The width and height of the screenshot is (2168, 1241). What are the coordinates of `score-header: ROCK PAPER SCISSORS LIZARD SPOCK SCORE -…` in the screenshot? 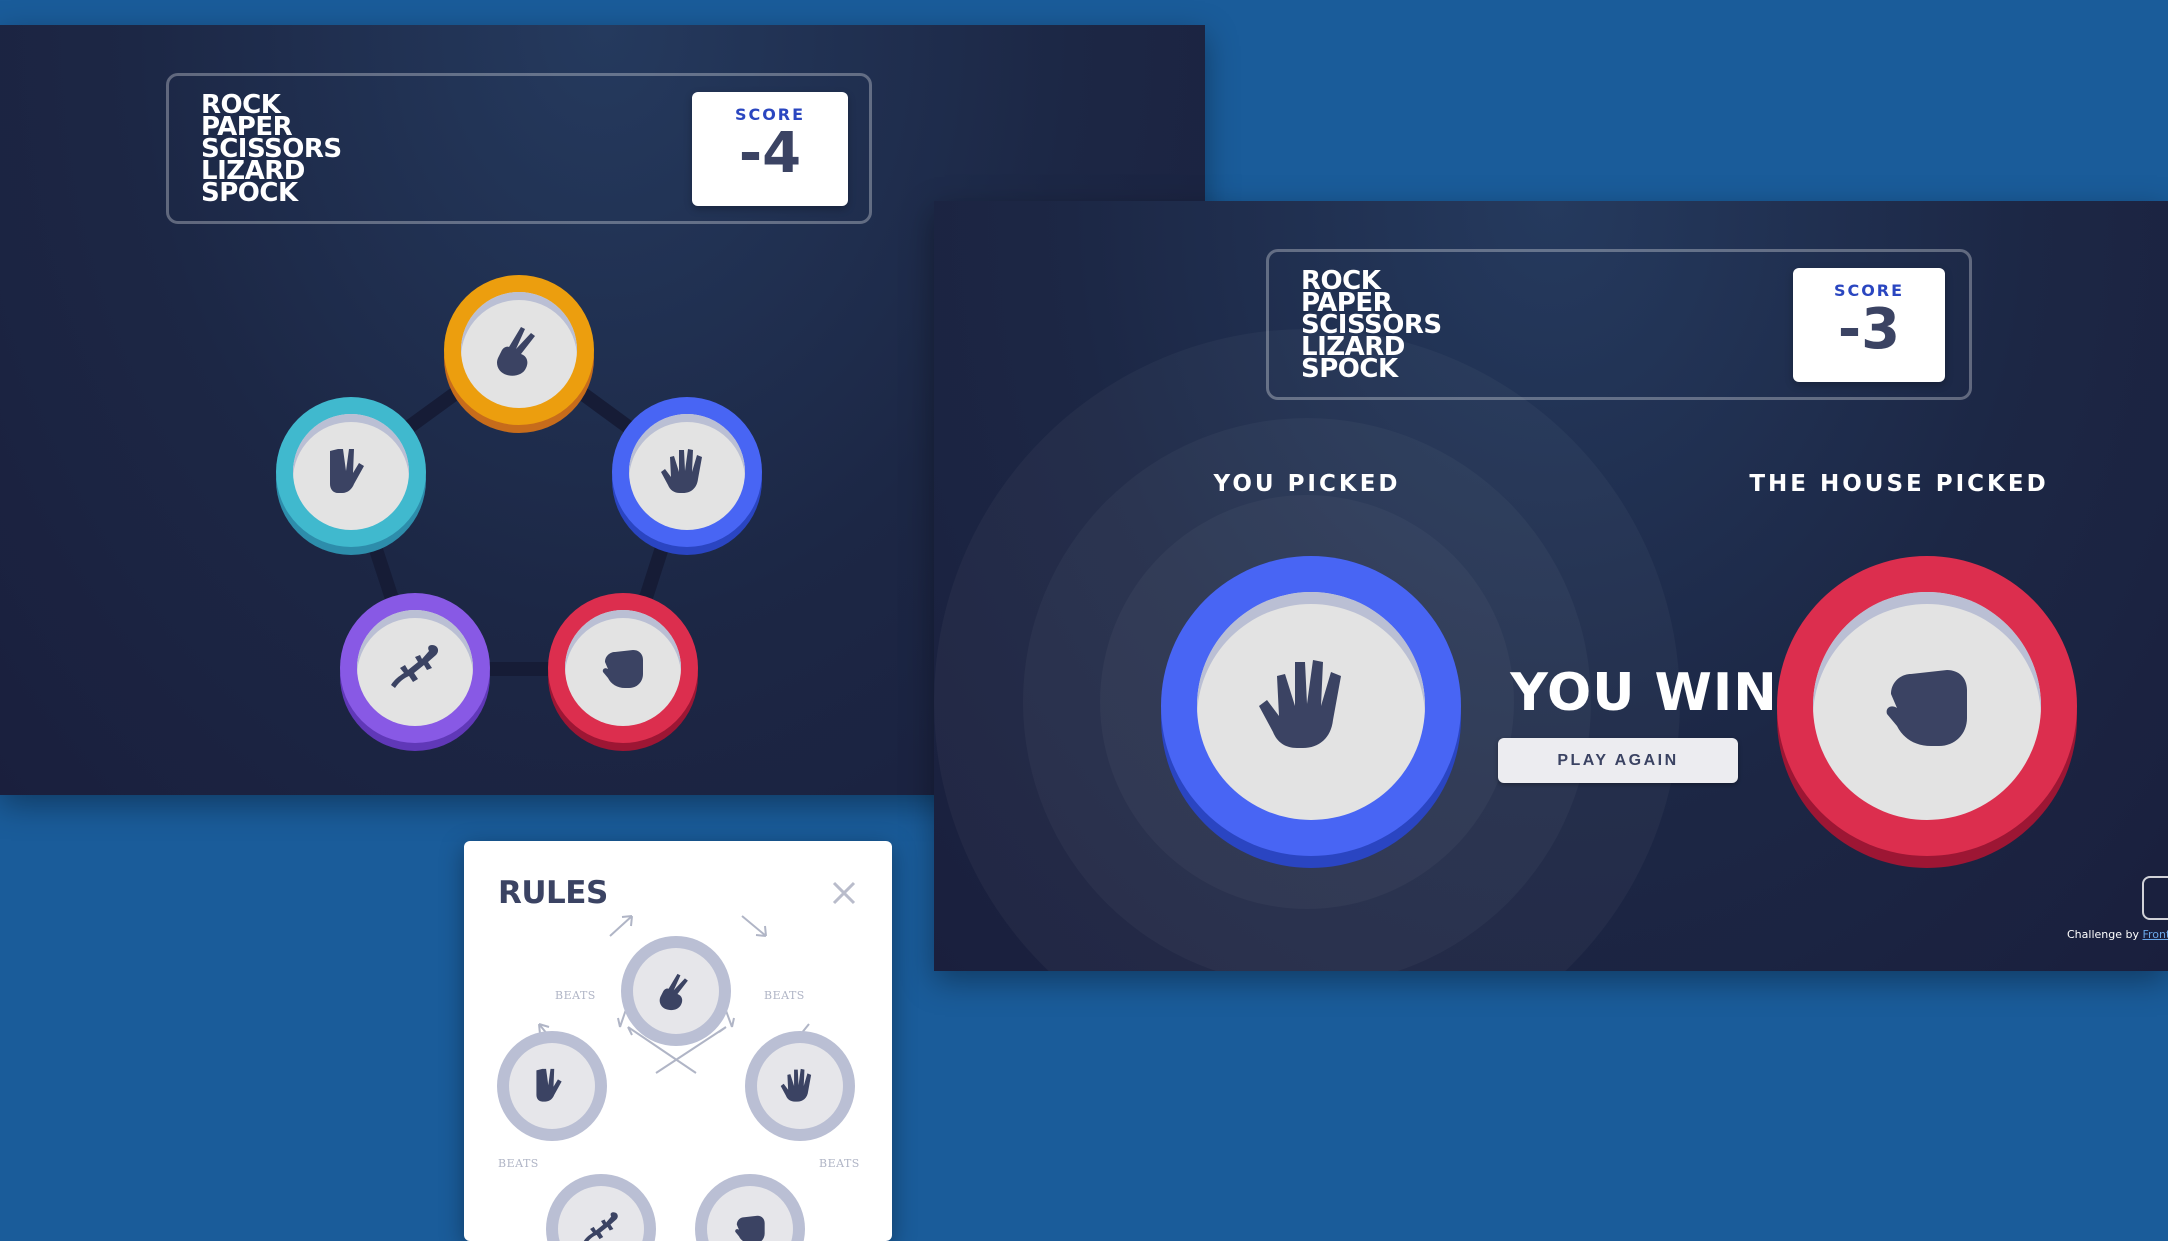 It's located at (1619, 324).